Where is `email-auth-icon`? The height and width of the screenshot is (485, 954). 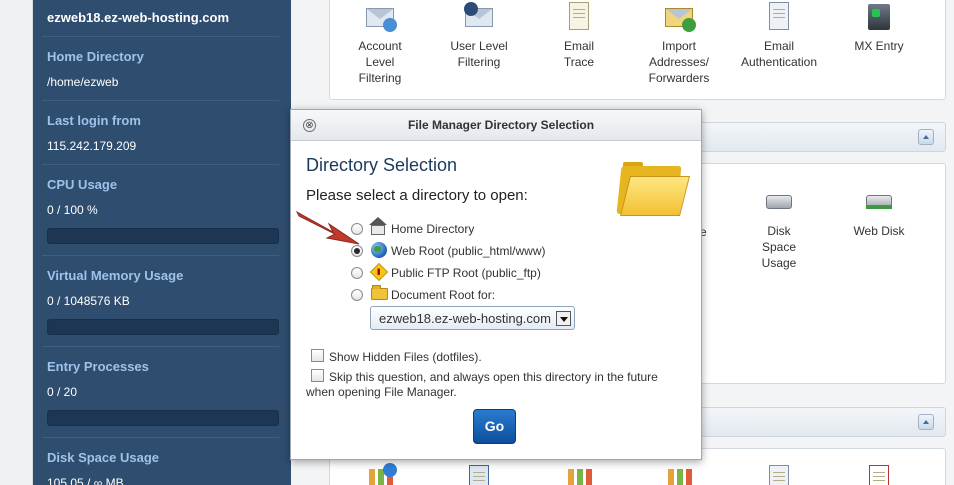 email-auth-icon is located at coordinates (779, 16).